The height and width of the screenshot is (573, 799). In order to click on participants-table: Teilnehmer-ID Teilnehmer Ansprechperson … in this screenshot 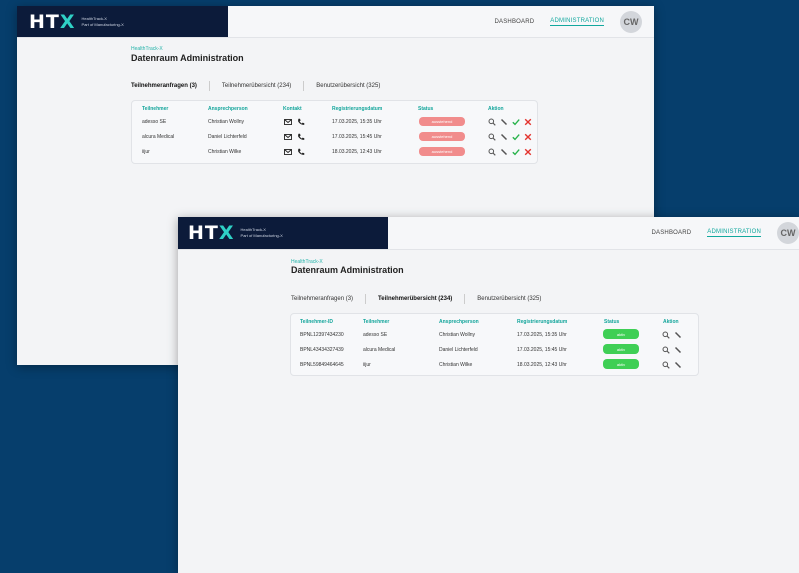, I will do `click(494, 344)`.